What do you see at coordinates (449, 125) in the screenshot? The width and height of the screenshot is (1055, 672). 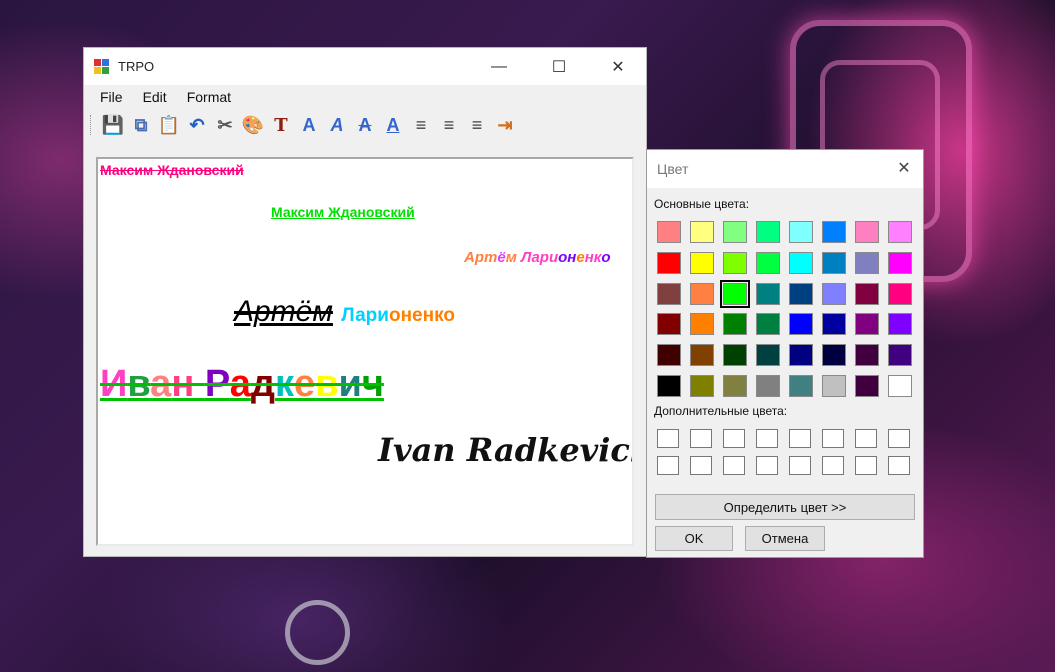 I see `align-center-button: ≡` at bounding box center [449, 125].